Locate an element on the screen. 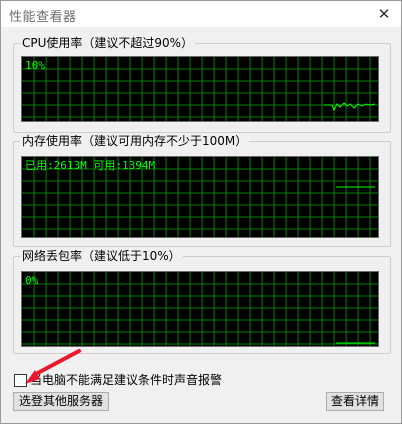 The image size is (402, 424). sound-alarm-option: 当电脑不能满足建议条件时声音报警 is located at coordinates (143, 381).